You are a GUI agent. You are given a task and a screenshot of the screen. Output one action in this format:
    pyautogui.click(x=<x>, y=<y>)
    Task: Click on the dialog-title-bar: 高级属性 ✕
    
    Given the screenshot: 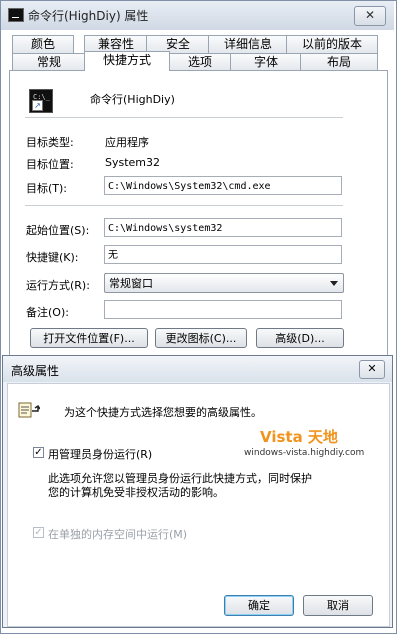 What is the action you would take?
    pyautogui.click(x=197, y=369)
    